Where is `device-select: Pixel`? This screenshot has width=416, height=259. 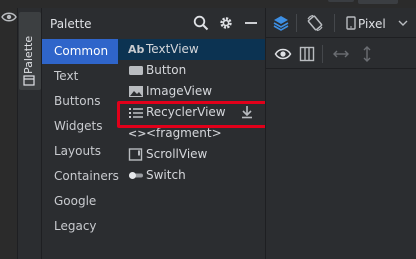 device-select: Pixel is located at coordinates (372, 24).